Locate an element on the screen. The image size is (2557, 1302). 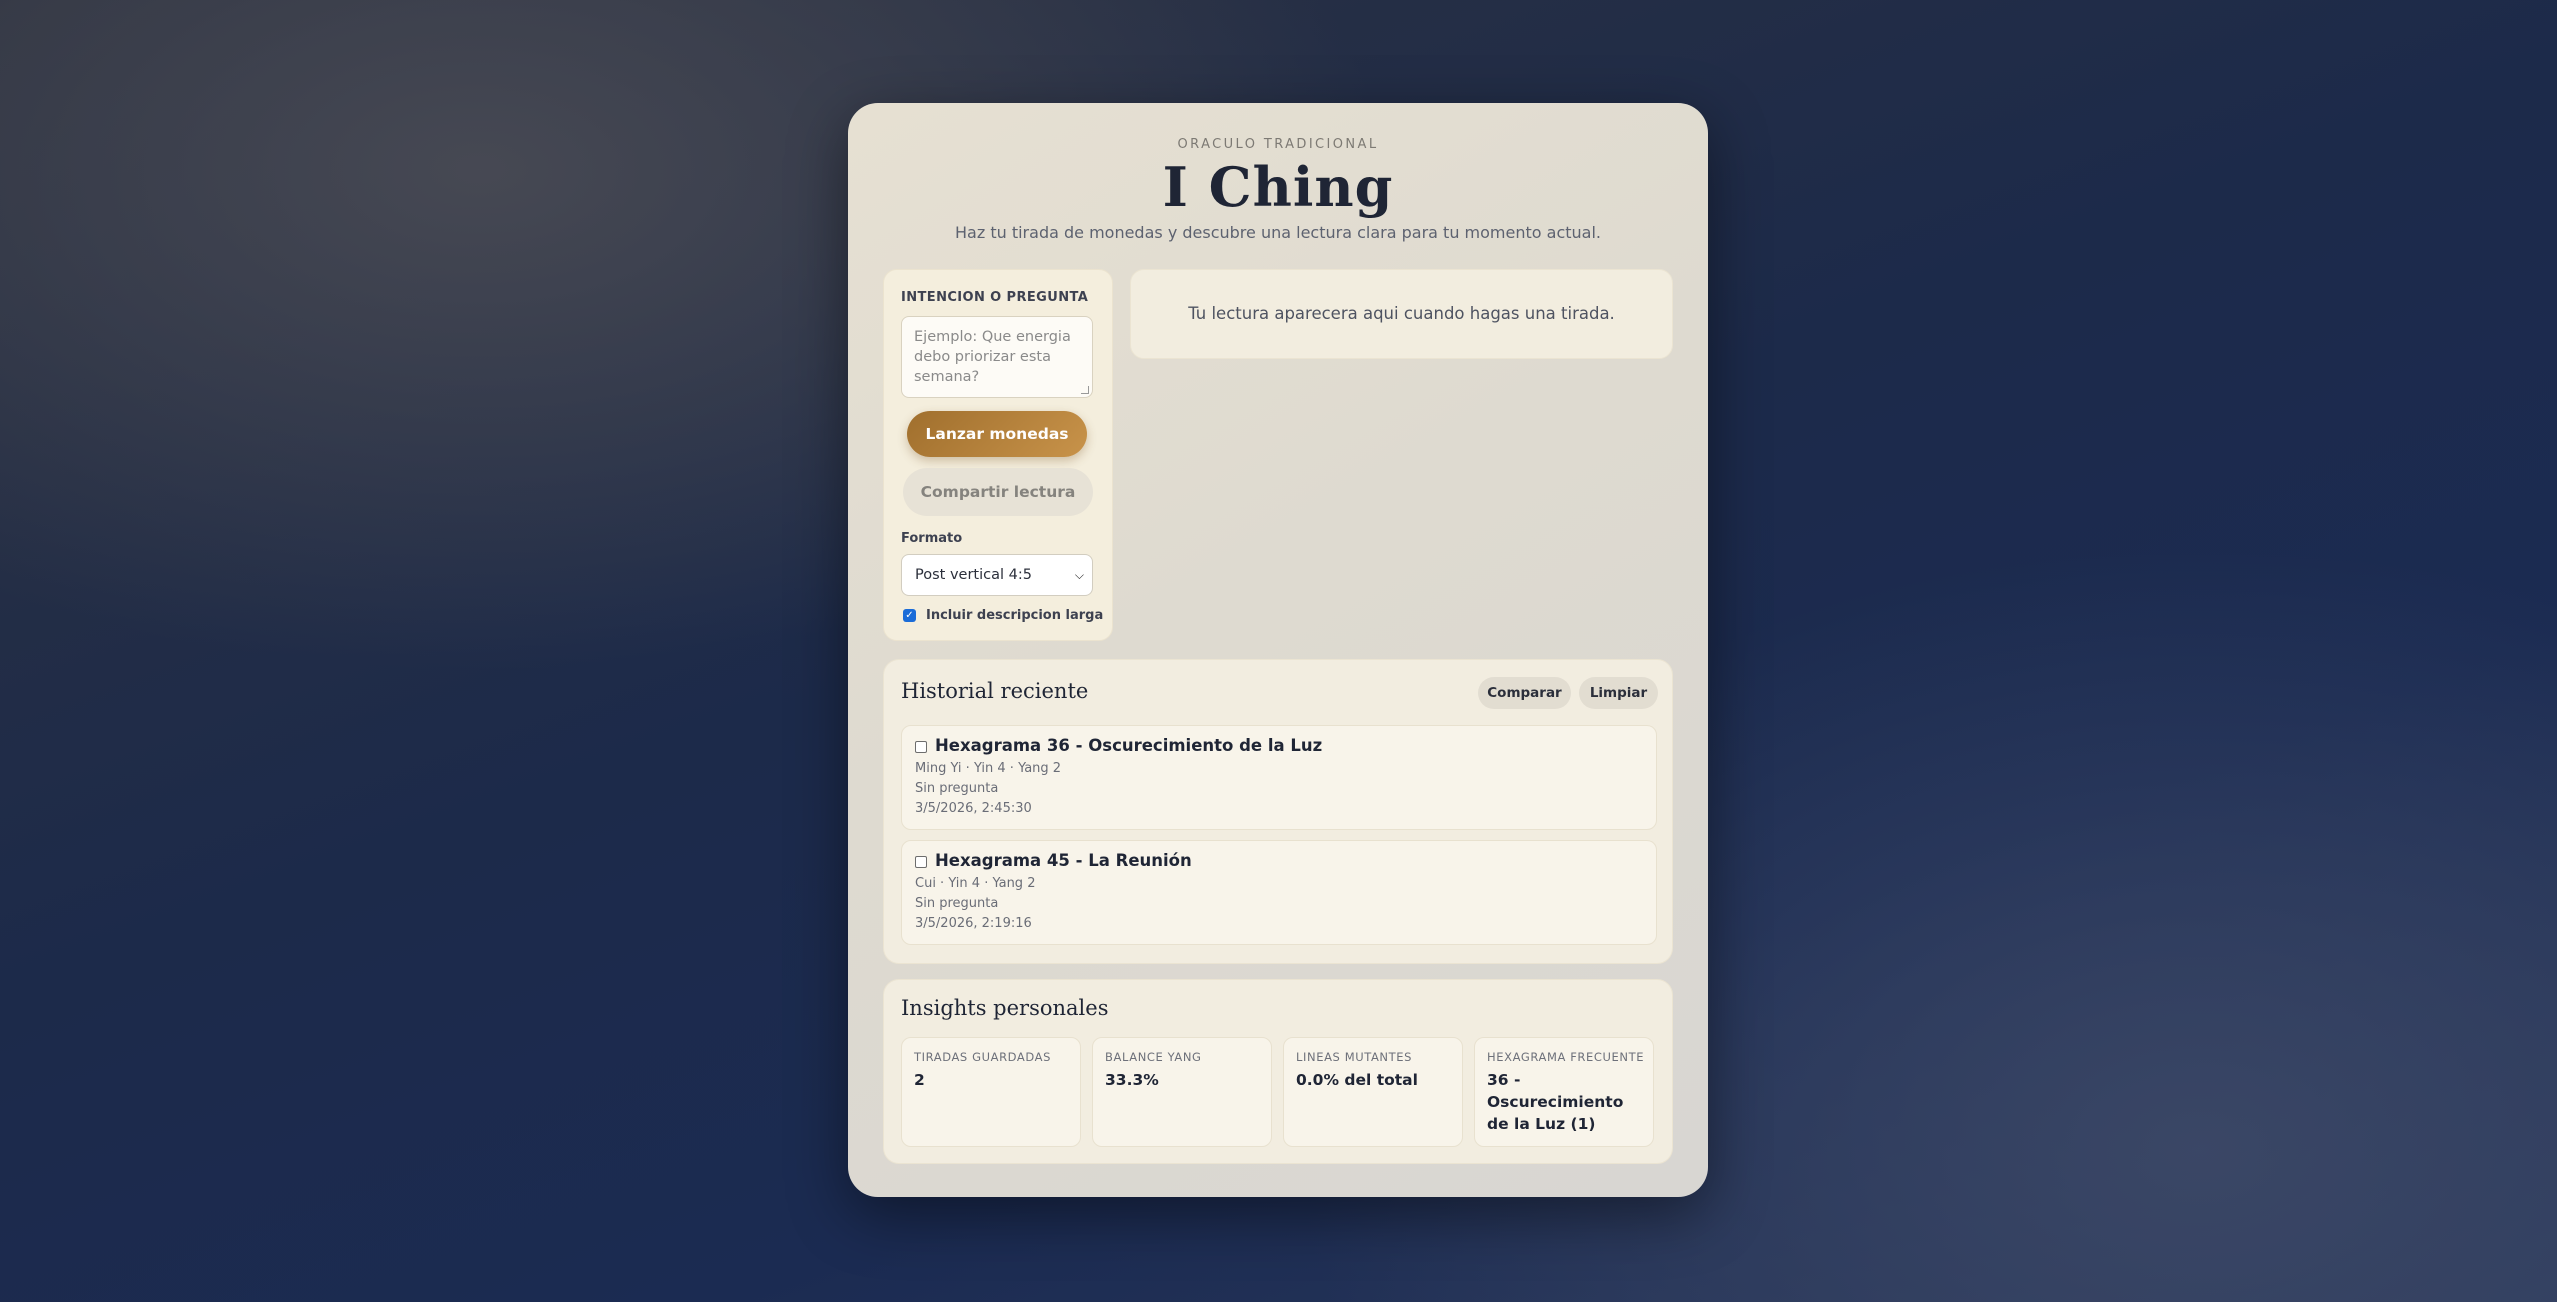
long-description-option: ✓ Incluir descripcion larga is located at coordinates (1003, 615).